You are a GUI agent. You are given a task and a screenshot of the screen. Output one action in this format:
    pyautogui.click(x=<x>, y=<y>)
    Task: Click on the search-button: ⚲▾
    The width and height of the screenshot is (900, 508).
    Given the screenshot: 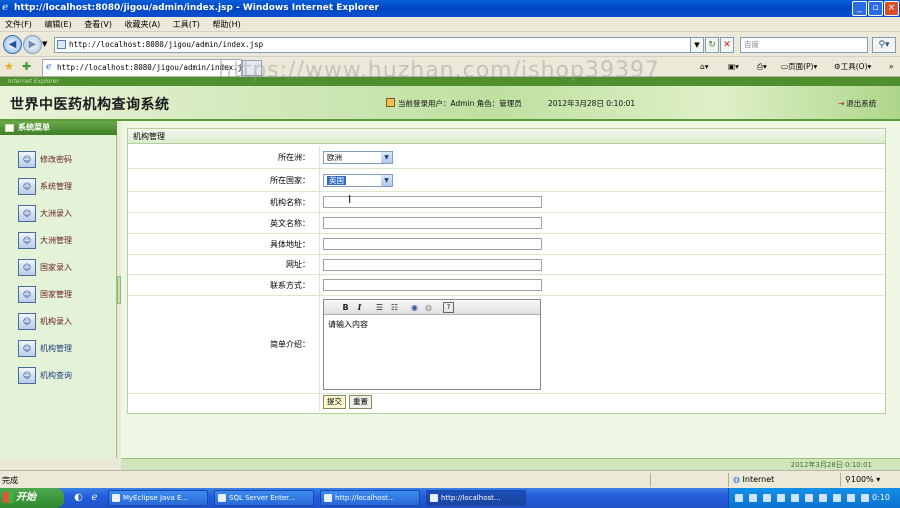 What is the action you would take?
    pyautogui.click(x=884, y=45)
    